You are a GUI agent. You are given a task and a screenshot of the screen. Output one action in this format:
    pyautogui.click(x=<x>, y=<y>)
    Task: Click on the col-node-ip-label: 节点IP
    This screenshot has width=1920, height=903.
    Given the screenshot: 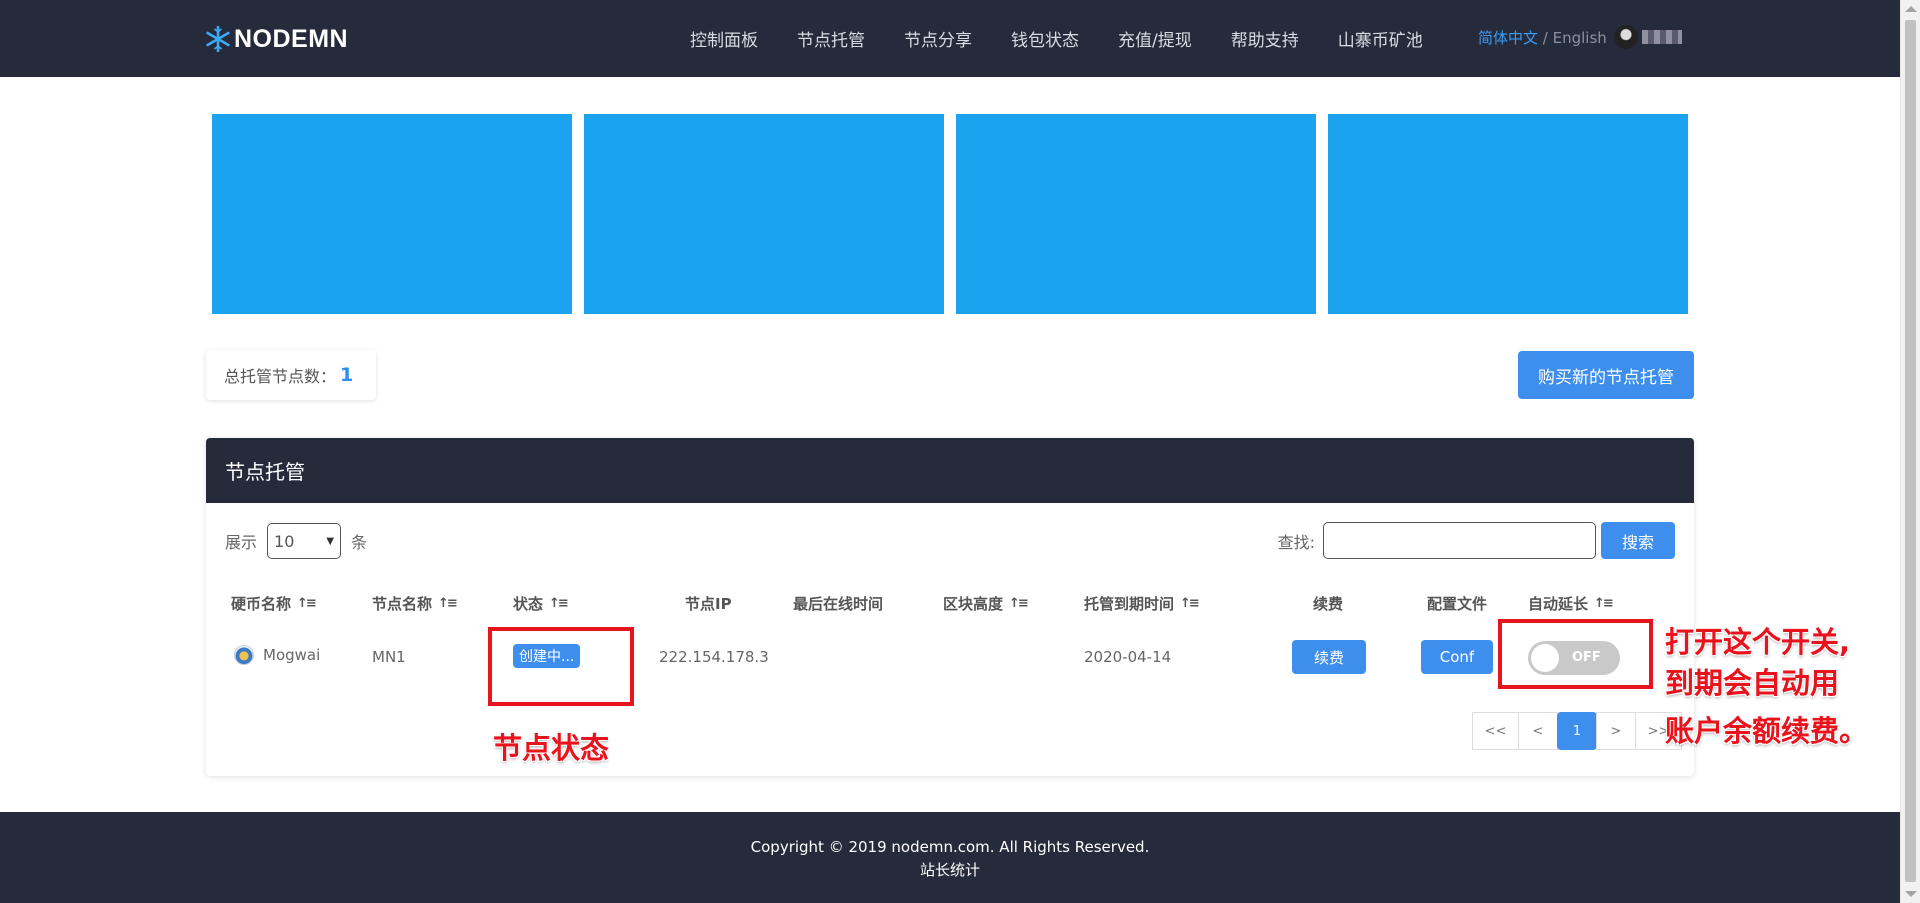 What is the action you would take?
    pyautogui.click(x=708, y=604)
    